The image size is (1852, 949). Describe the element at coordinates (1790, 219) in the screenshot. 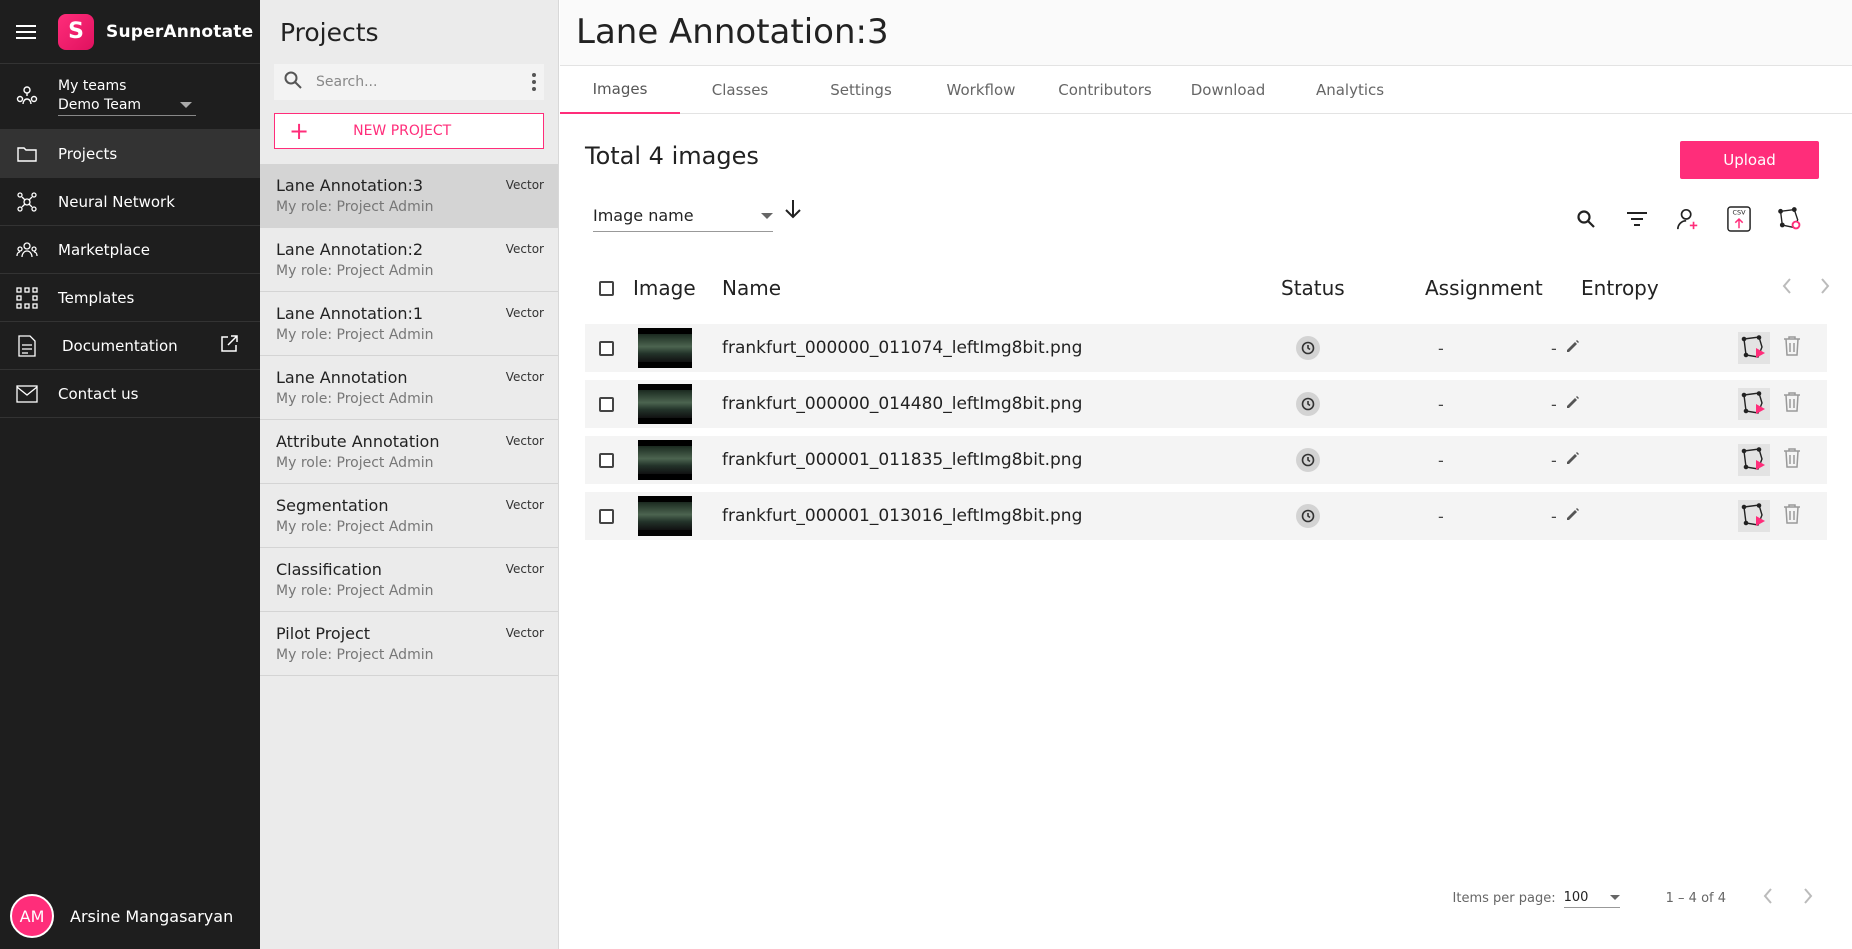

I see `annotation-settings-icon` at that location.